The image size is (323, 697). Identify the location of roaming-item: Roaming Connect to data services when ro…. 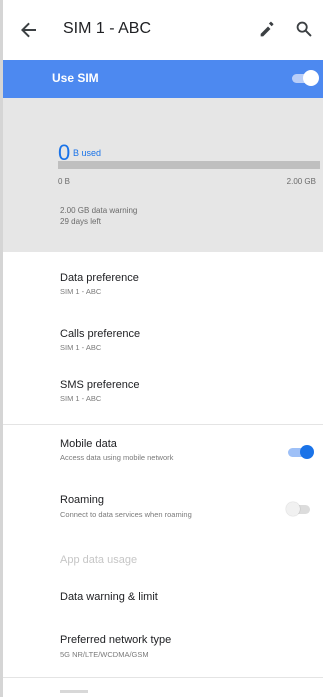
(163, 507).